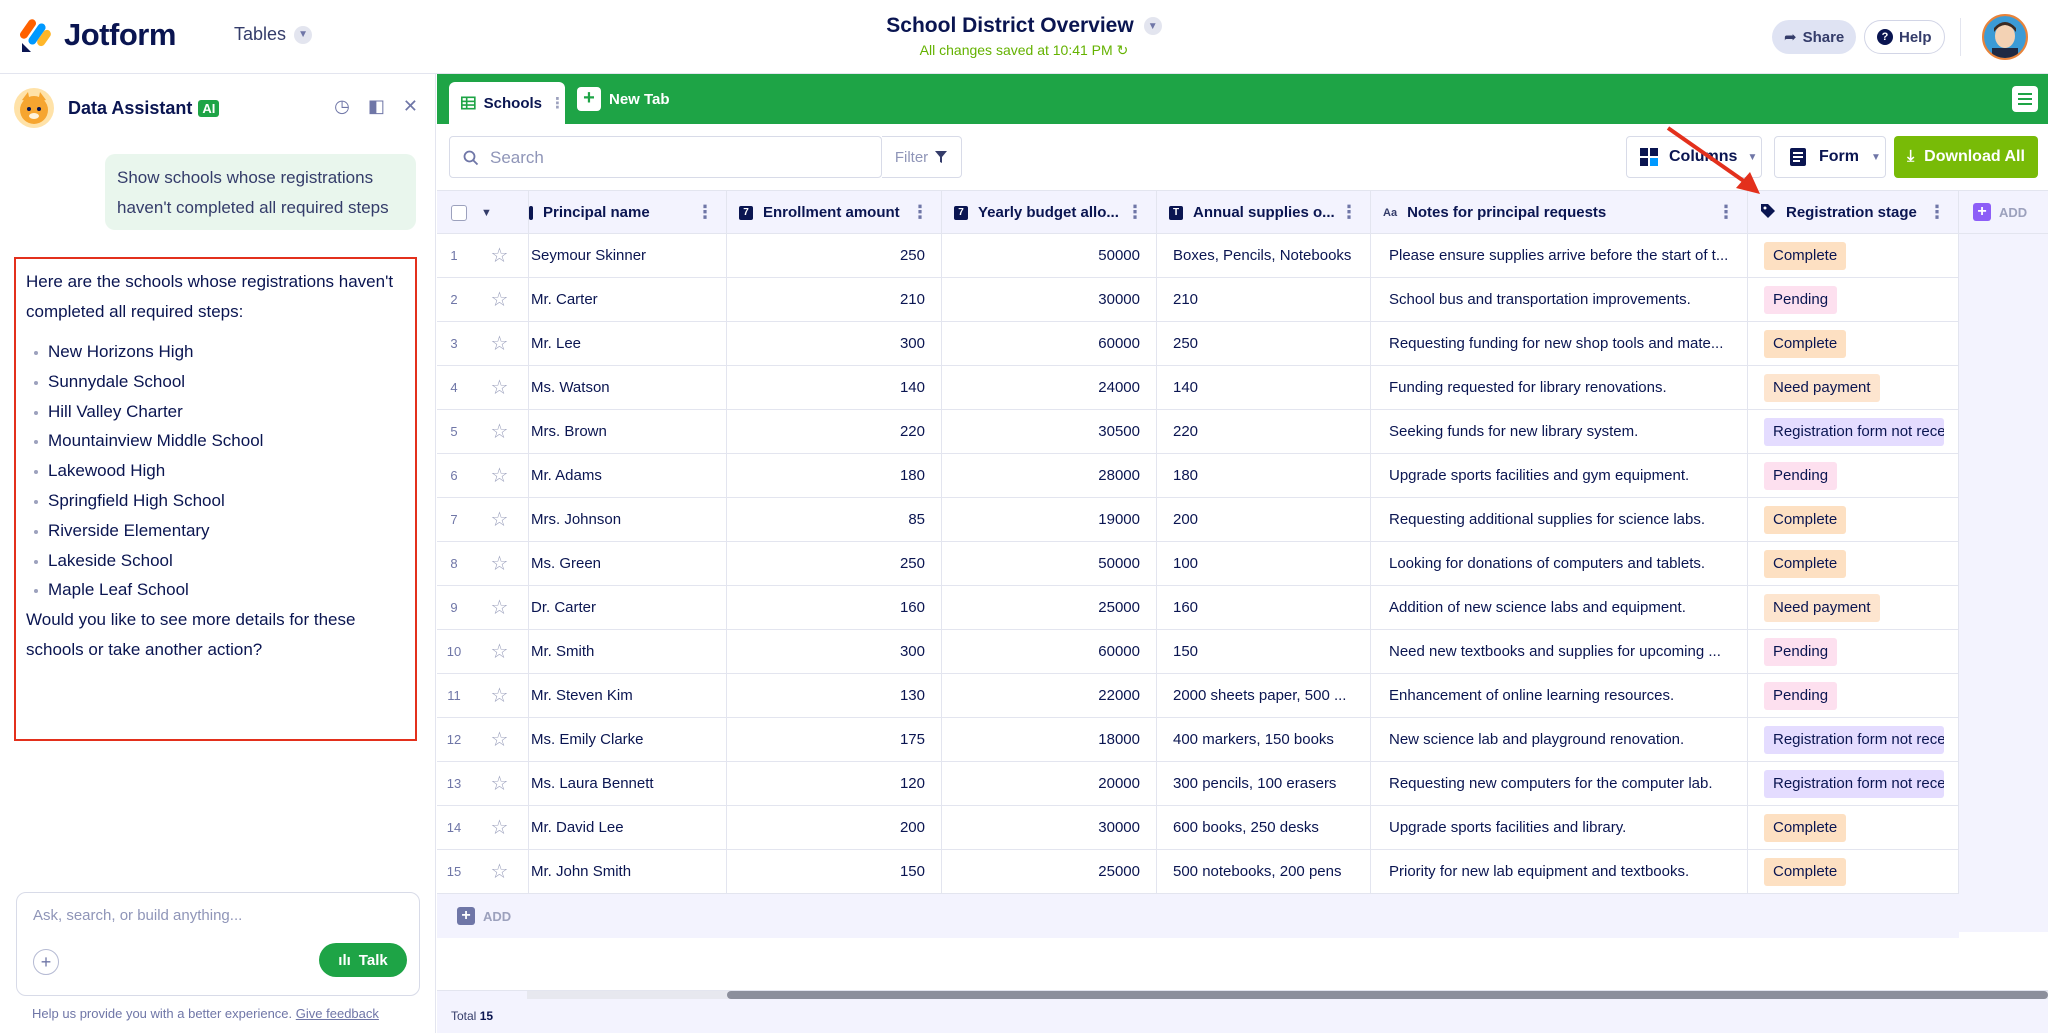 The width and height of the screenshot is (2048, 1033). Describe the element at coordinates (1049, 475) in the screenshot. I see `budget-cell: 28000` at that location.